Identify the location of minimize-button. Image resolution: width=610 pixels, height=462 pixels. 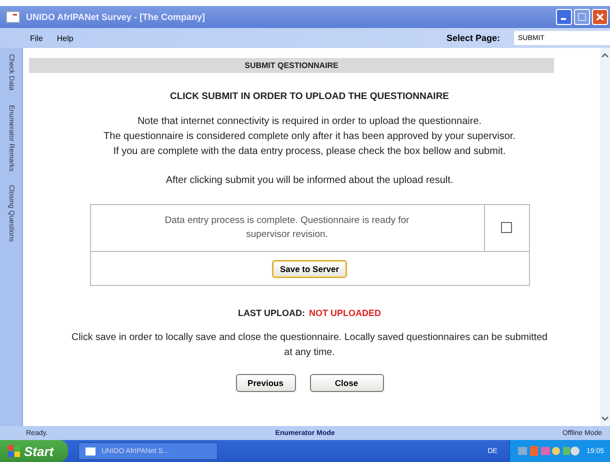
(564, 17).